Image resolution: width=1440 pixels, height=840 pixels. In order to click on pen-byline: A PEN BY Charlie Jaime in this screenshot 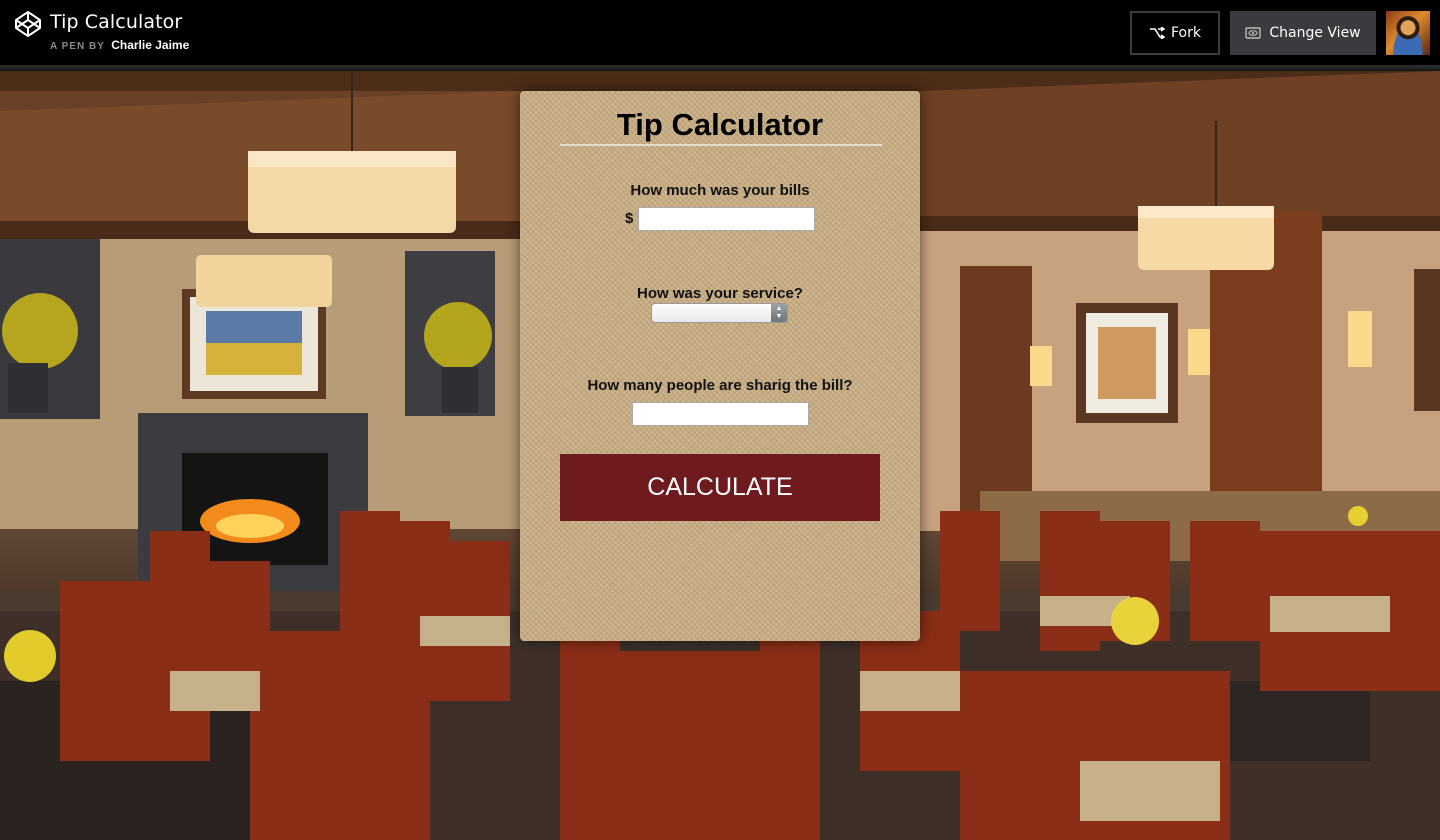, I will do `click(119, 45)`.